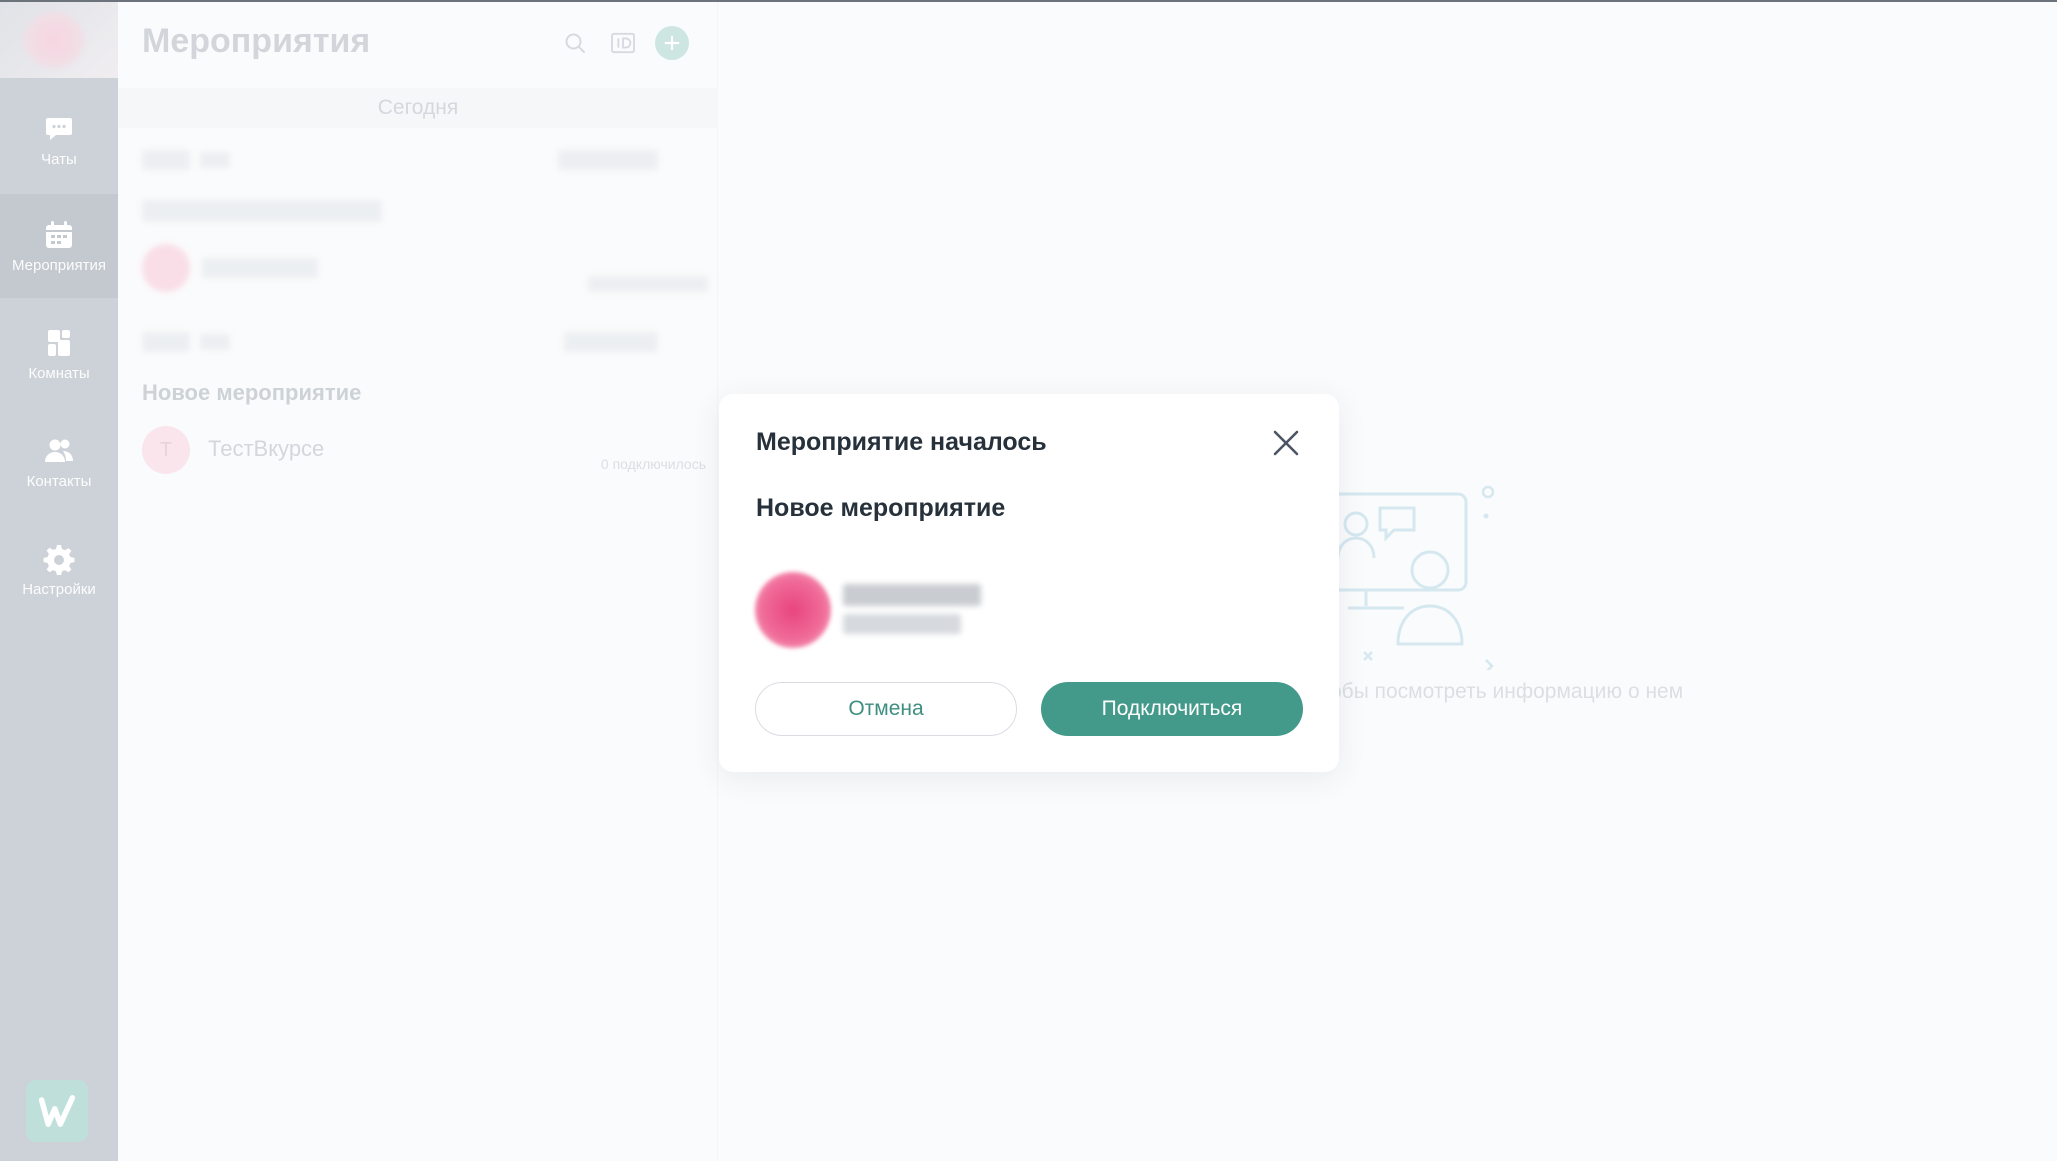 The width and height of the screenshot is (2057, 1161). What do you see at coordinates (886, 709) in the screenshot?
I see `cancel-button: Отмена` at bounding box center [886, 709].